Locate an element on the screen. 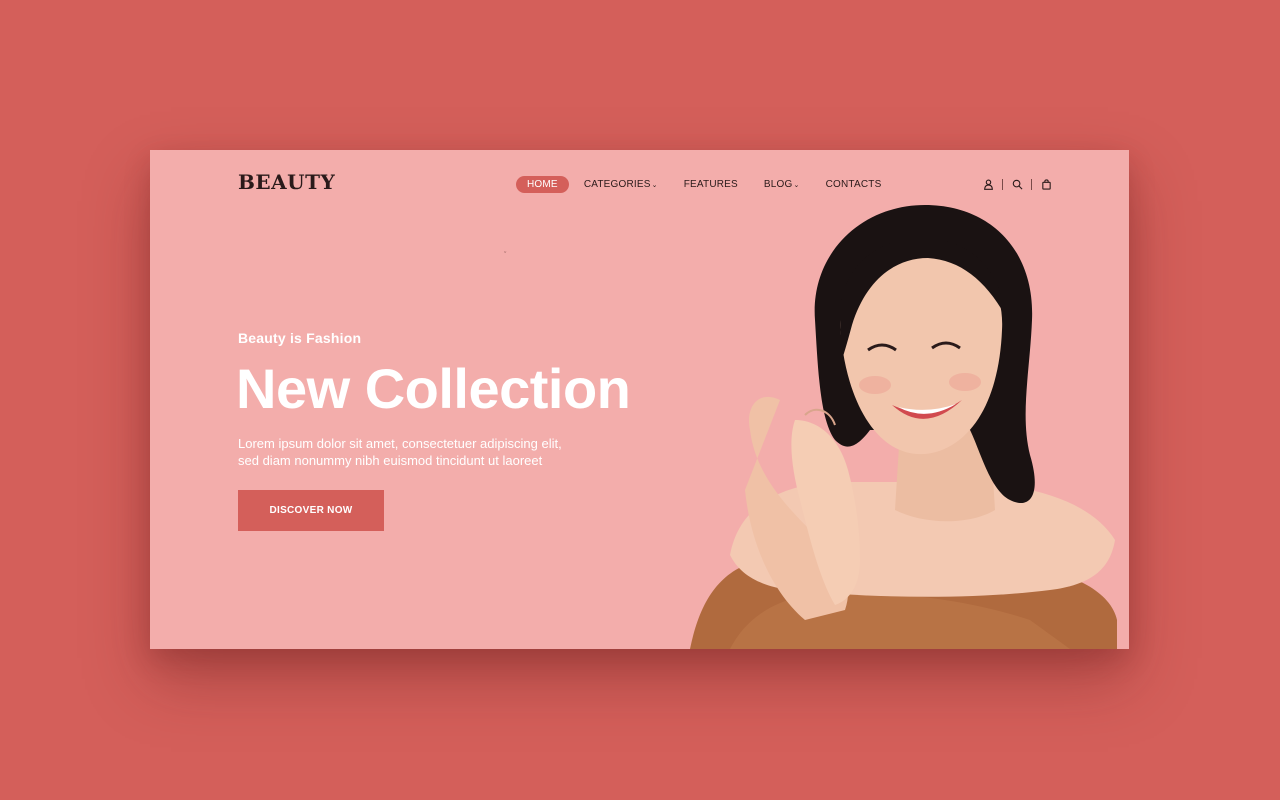 This screenshot has height=800, width=1280. brand-logo: BEAUTY is located at coordinates (286, 182).